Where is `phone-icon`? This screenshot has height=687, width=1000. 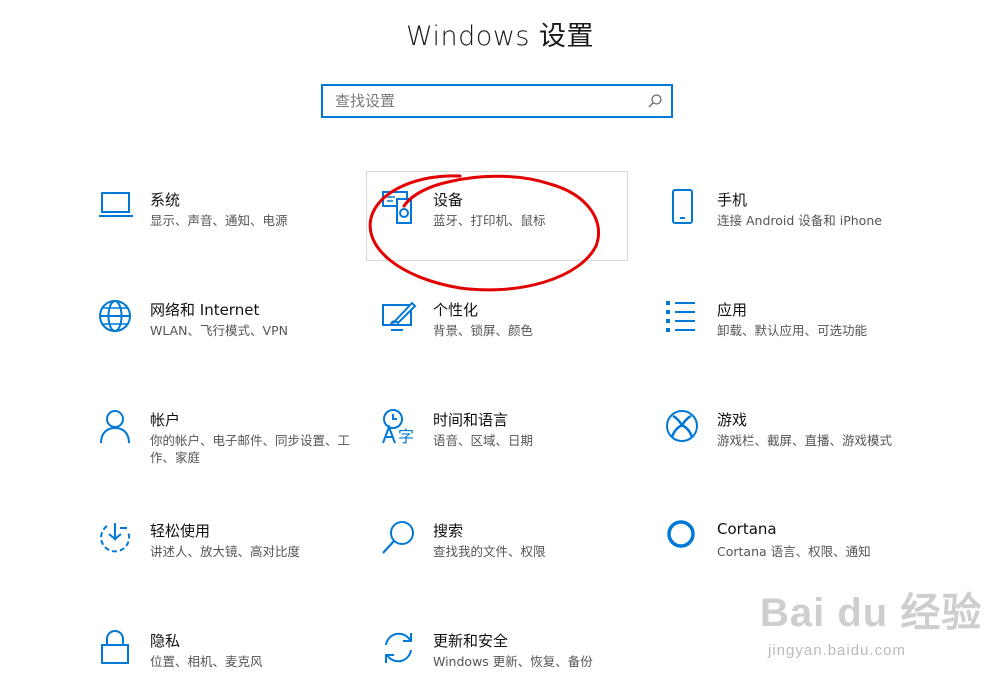
phone-icon is located at coordinates (682, 206).